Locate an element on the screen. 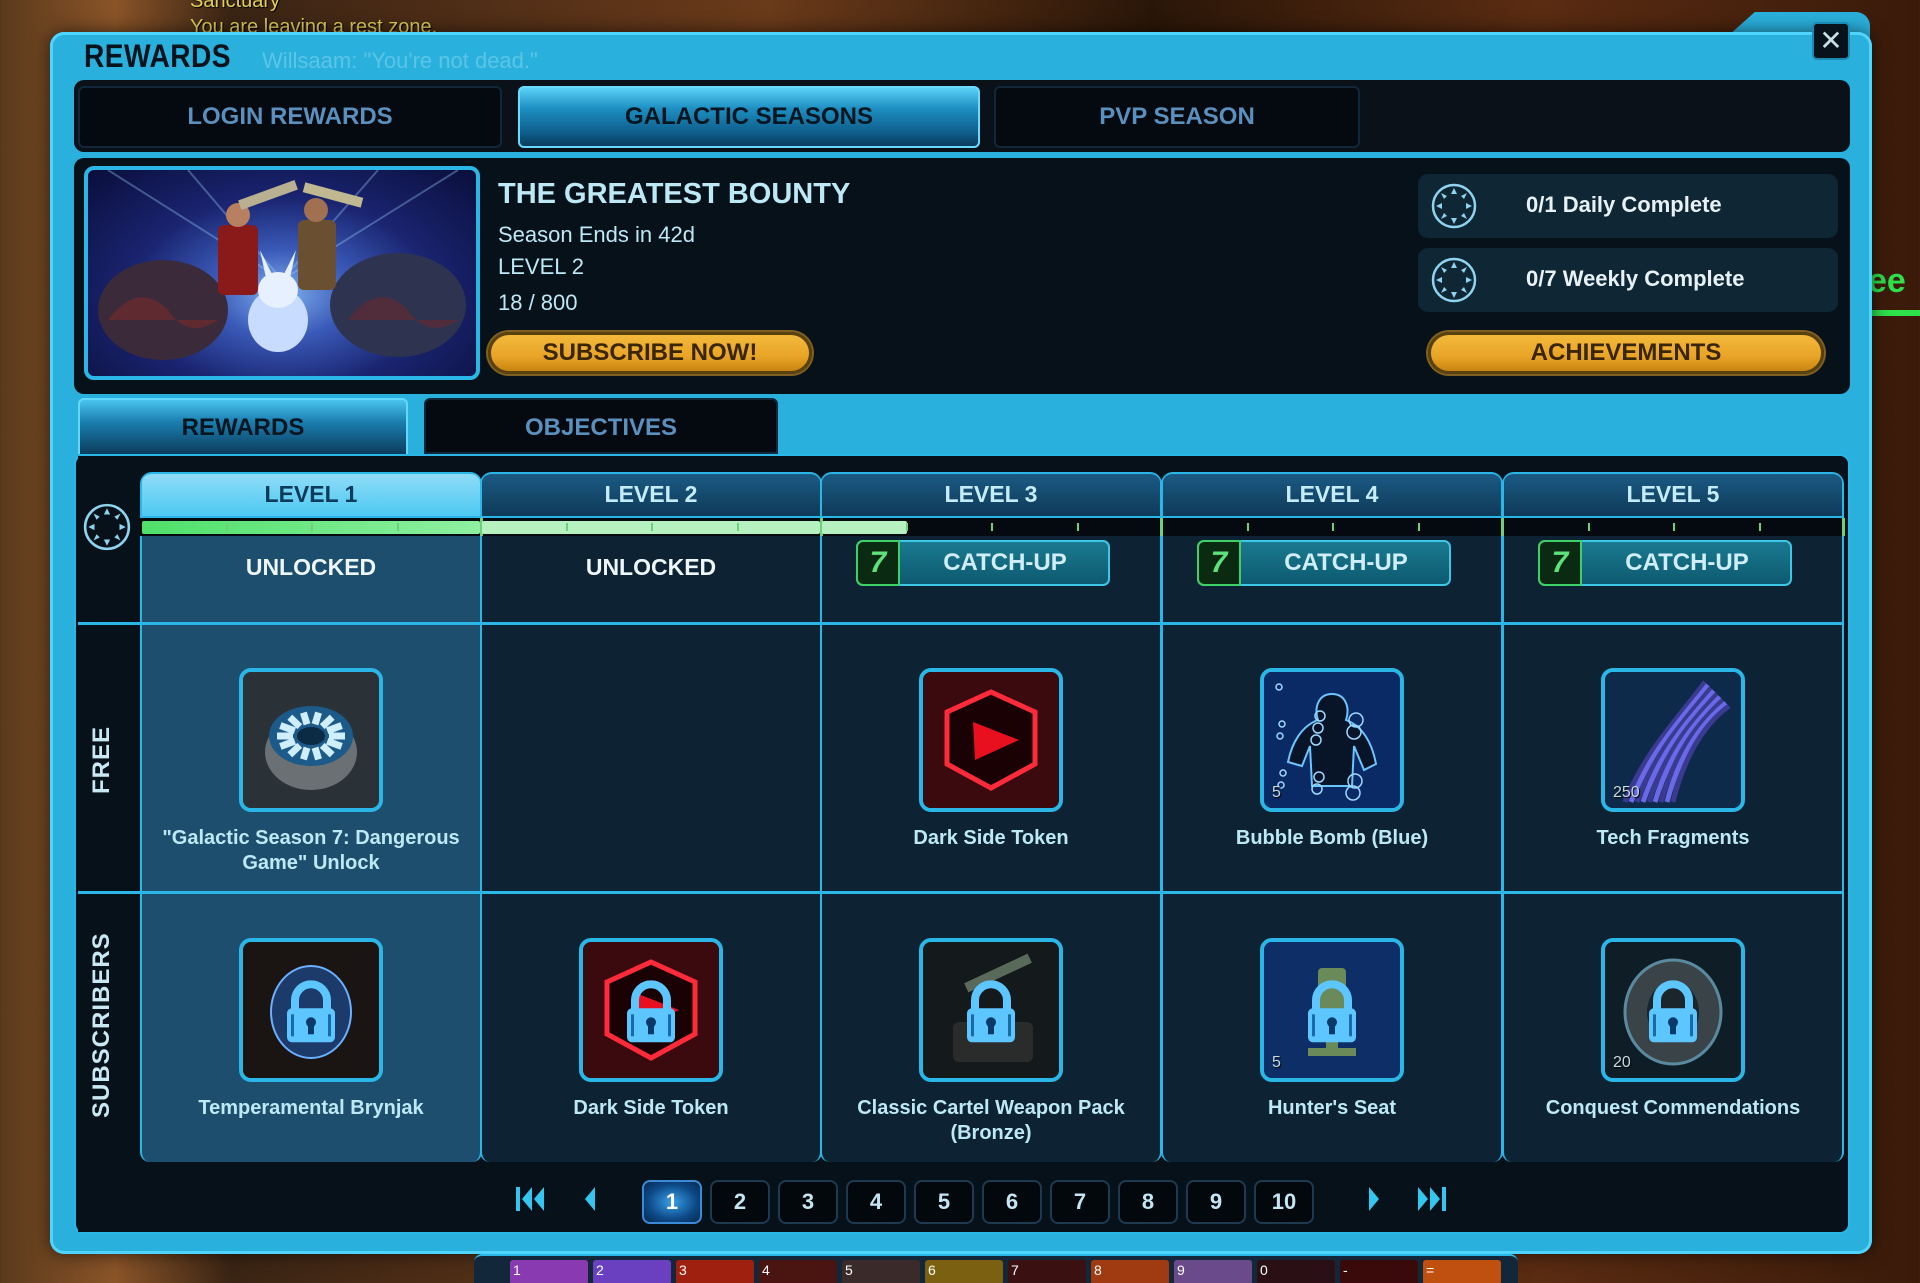 The height and width of the screenshot is (1283, 1920). hunters-seat-icon: 5 is located at coordinates (1332, 1010).